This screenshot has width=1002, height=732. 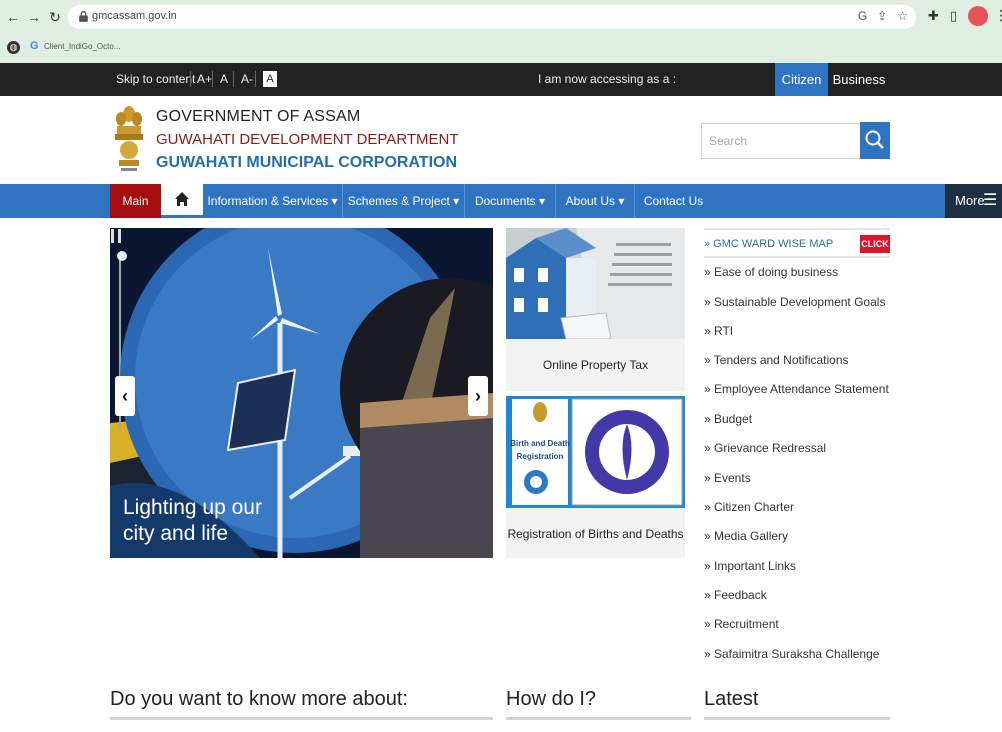 What do you see at coordinates (301, 704) in the screenshot?
I see `know-more-heading: Do you want to know more about:` at bounding box center [301, 704].